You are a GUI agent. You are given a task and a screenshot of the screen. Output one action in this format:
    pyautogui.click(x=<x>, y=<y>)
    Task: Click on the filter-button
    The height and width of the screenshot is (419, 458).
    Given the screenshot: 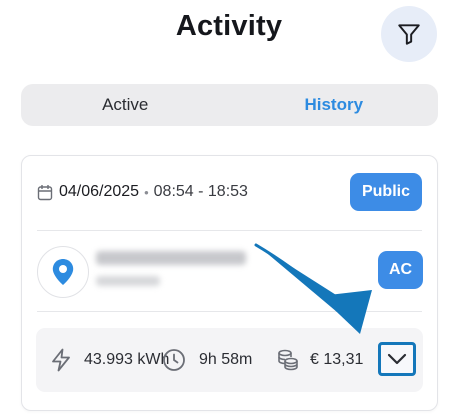 What is the action you would take?
    pyautogui.click(x=409, y=34)
    